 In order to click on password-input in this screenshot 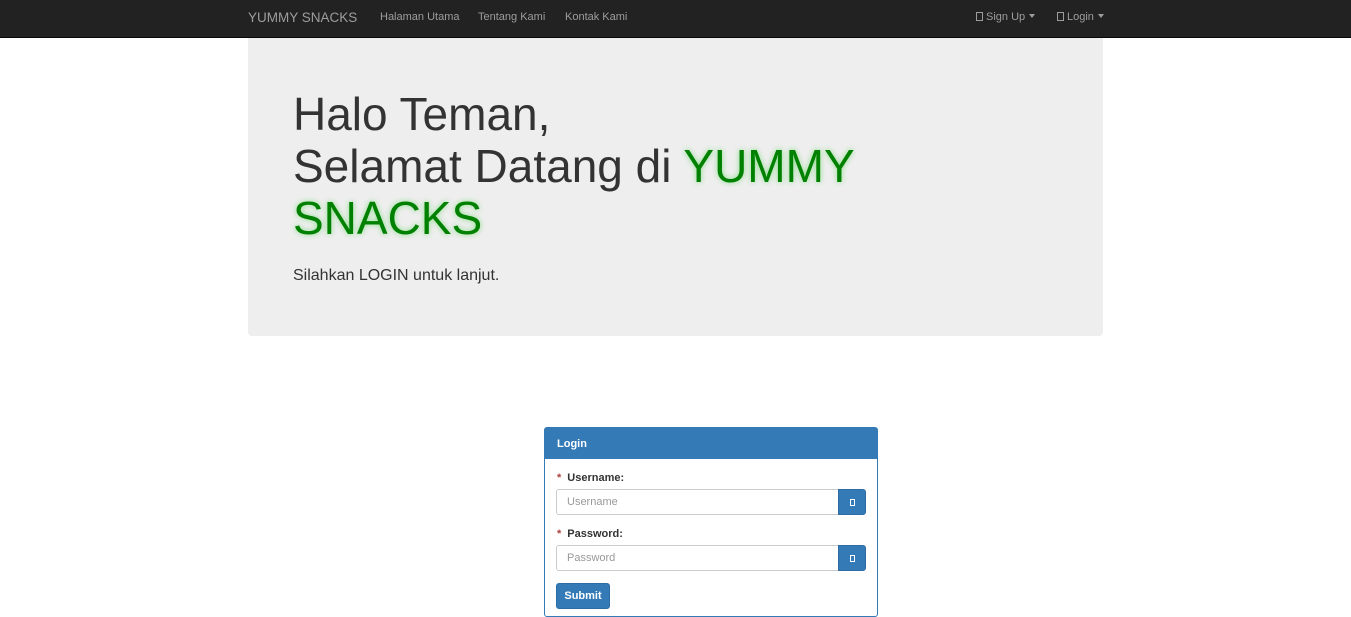, I will do `click(697, 558)`.